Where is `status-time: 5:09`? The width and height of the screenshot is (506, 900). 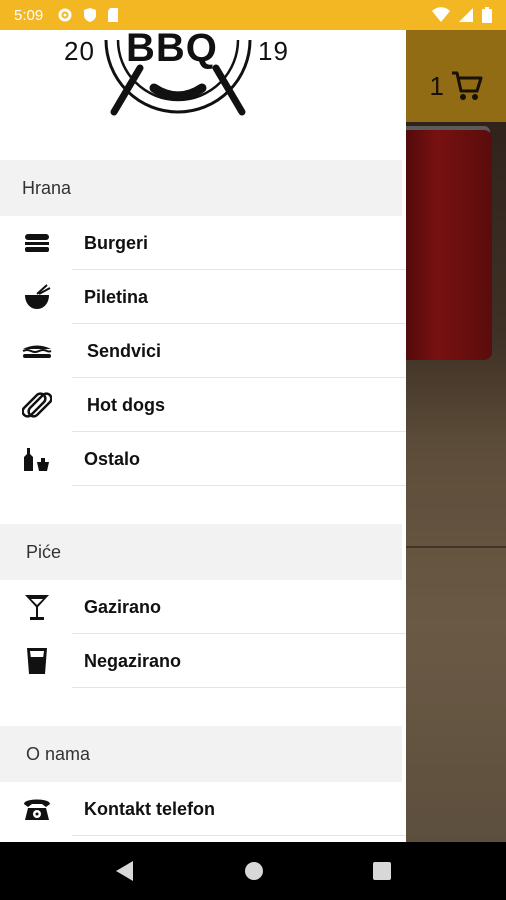
status-time: 5:09 is located at coordinates (29, 15).